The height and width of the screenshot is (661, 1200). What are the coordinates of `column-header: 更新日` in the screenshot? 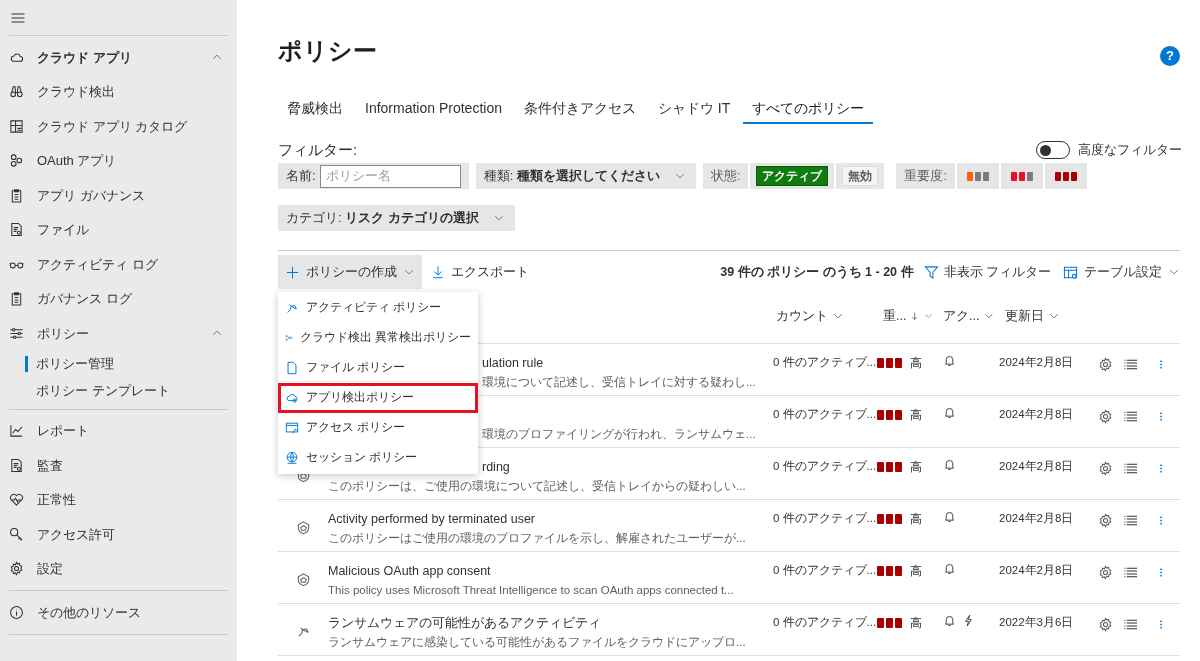 It's located at (1040, 316).